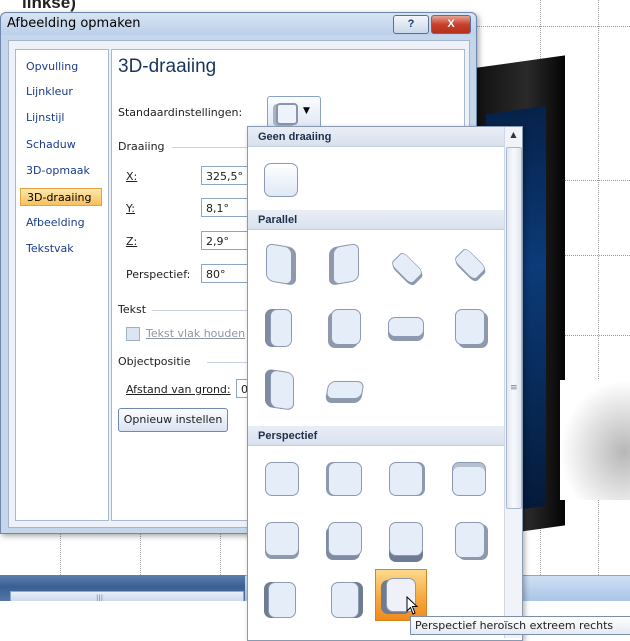 Image resolution: width=630 pixels, height=641 pixels. I want to click on y-label: Y:, so click(130, 208).